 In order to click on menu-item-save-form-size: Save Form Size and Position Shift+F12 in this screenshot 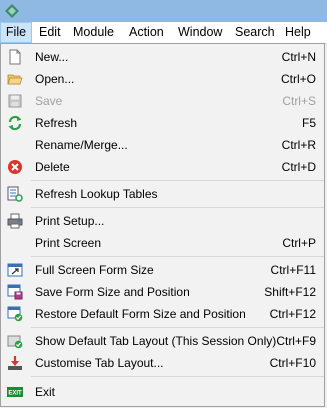, I will do `click(162, 292)`.